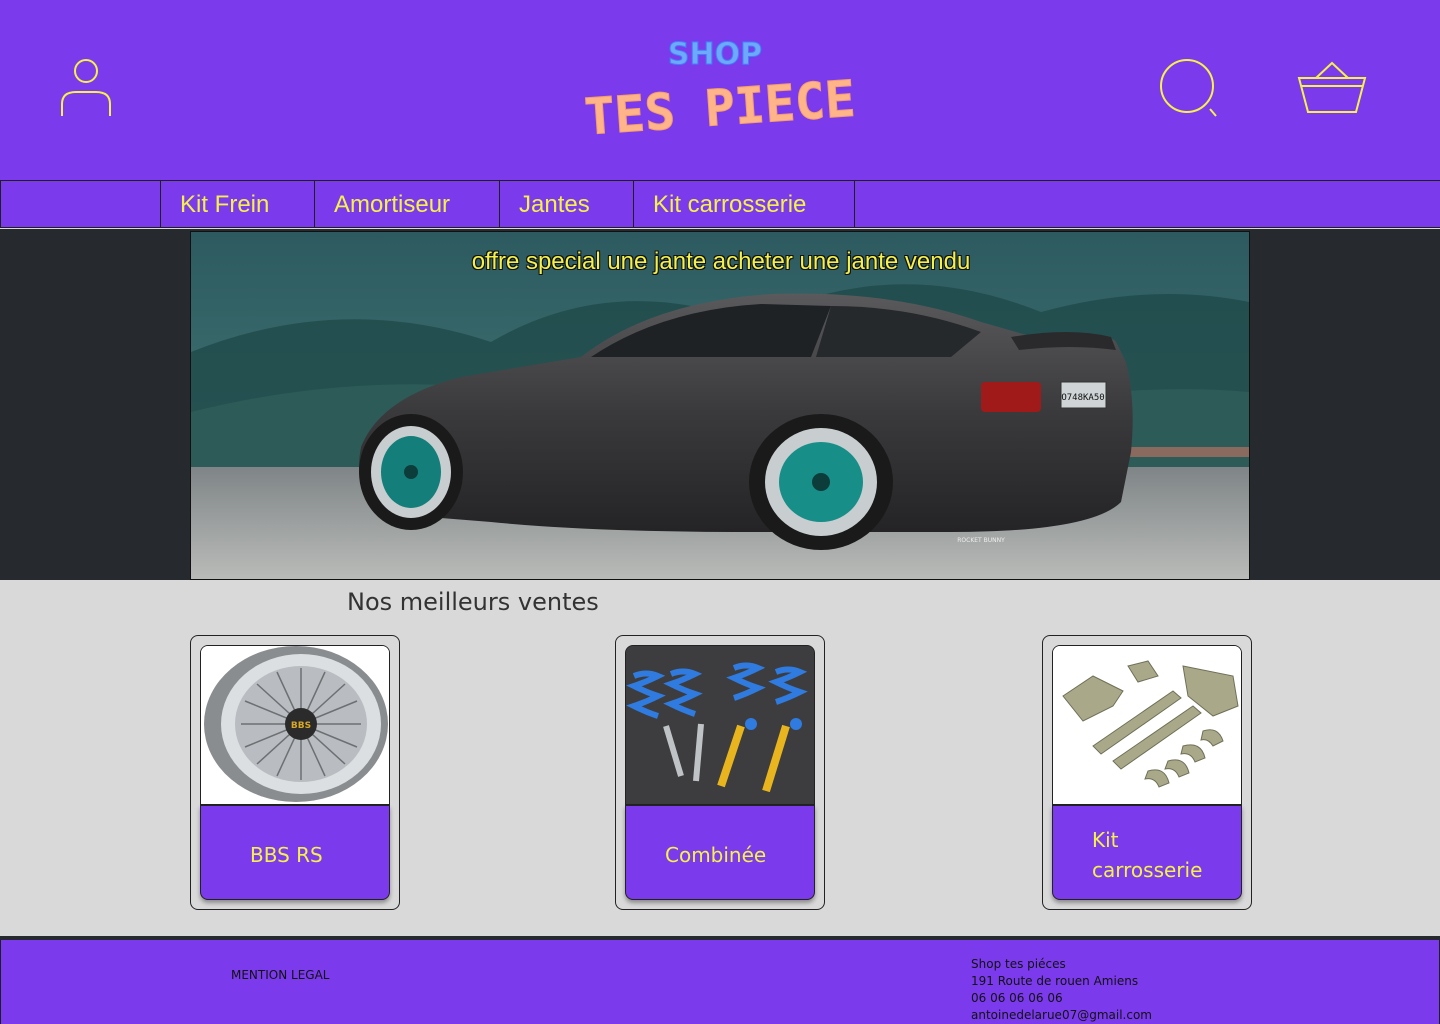  I want to click on best-sellers-title: Nos meilleurs ventes, so click(473, 602).